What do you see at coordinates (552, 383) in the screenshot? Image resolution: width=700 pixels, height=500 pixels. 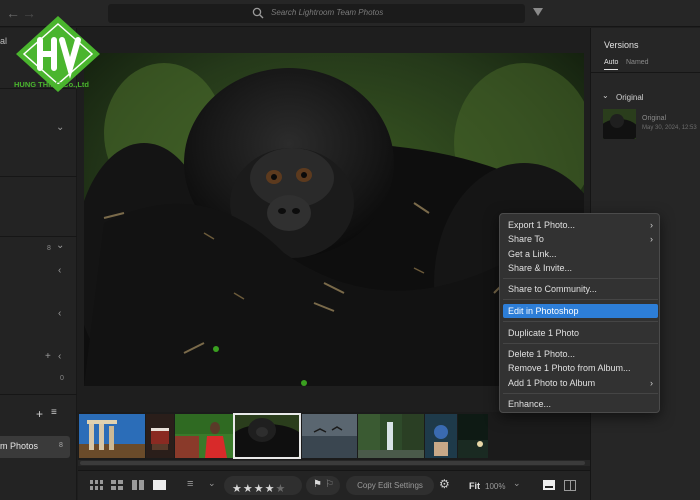 I see `menu-item-label: Add 1 Photo to Album` at bounding box center [552, 383].